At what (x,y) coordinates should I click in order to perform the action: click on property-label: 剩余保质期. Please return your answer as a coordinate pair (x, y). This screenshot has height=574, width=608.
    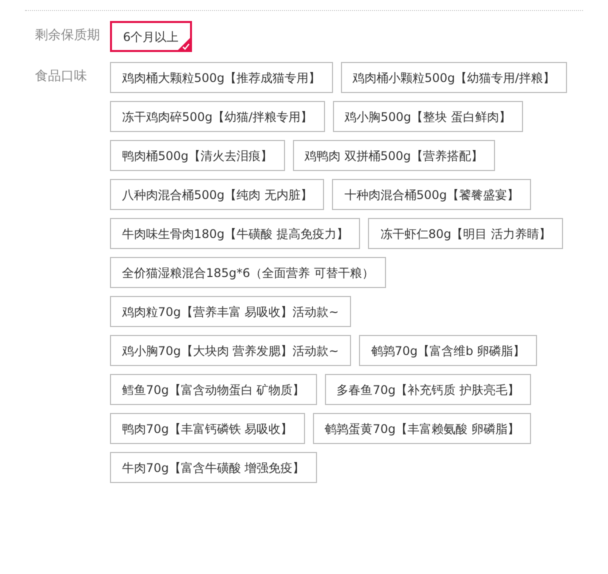
    Looking at the image, I should click on (67, 36).